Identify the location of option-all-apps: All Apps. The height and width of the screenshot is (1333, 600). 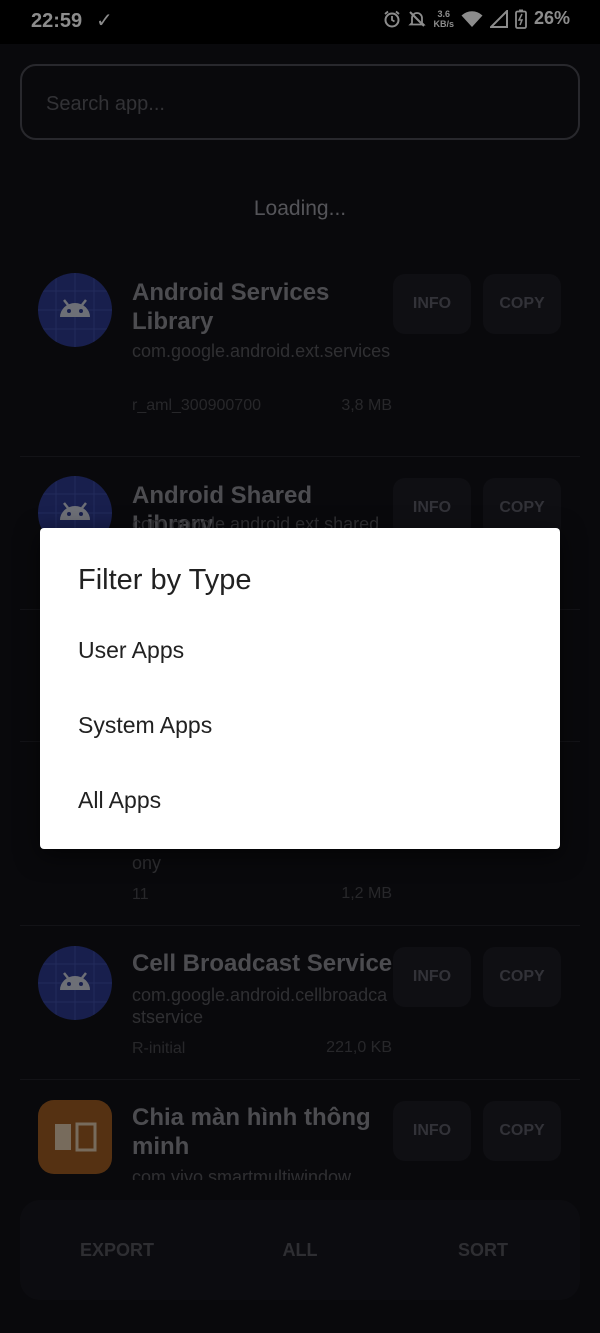
(300, 800).